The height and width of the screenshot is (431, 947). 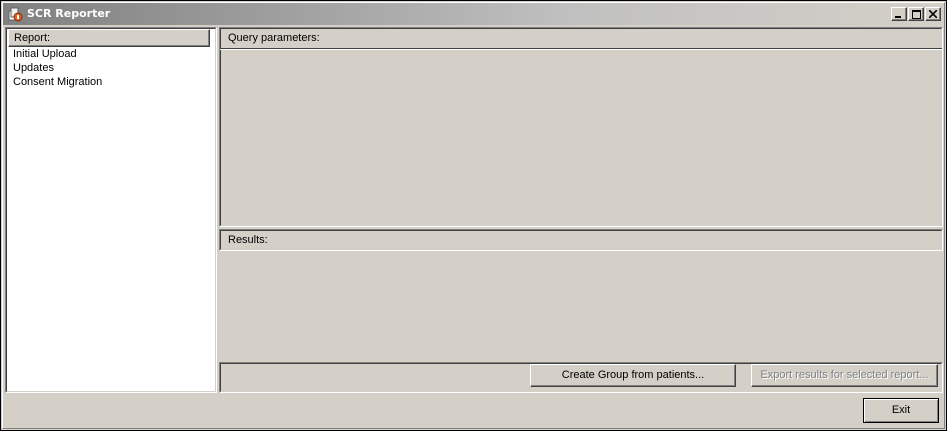 I want to click on query-parameters-header: Query parameters:, so click(x=581, y=38).